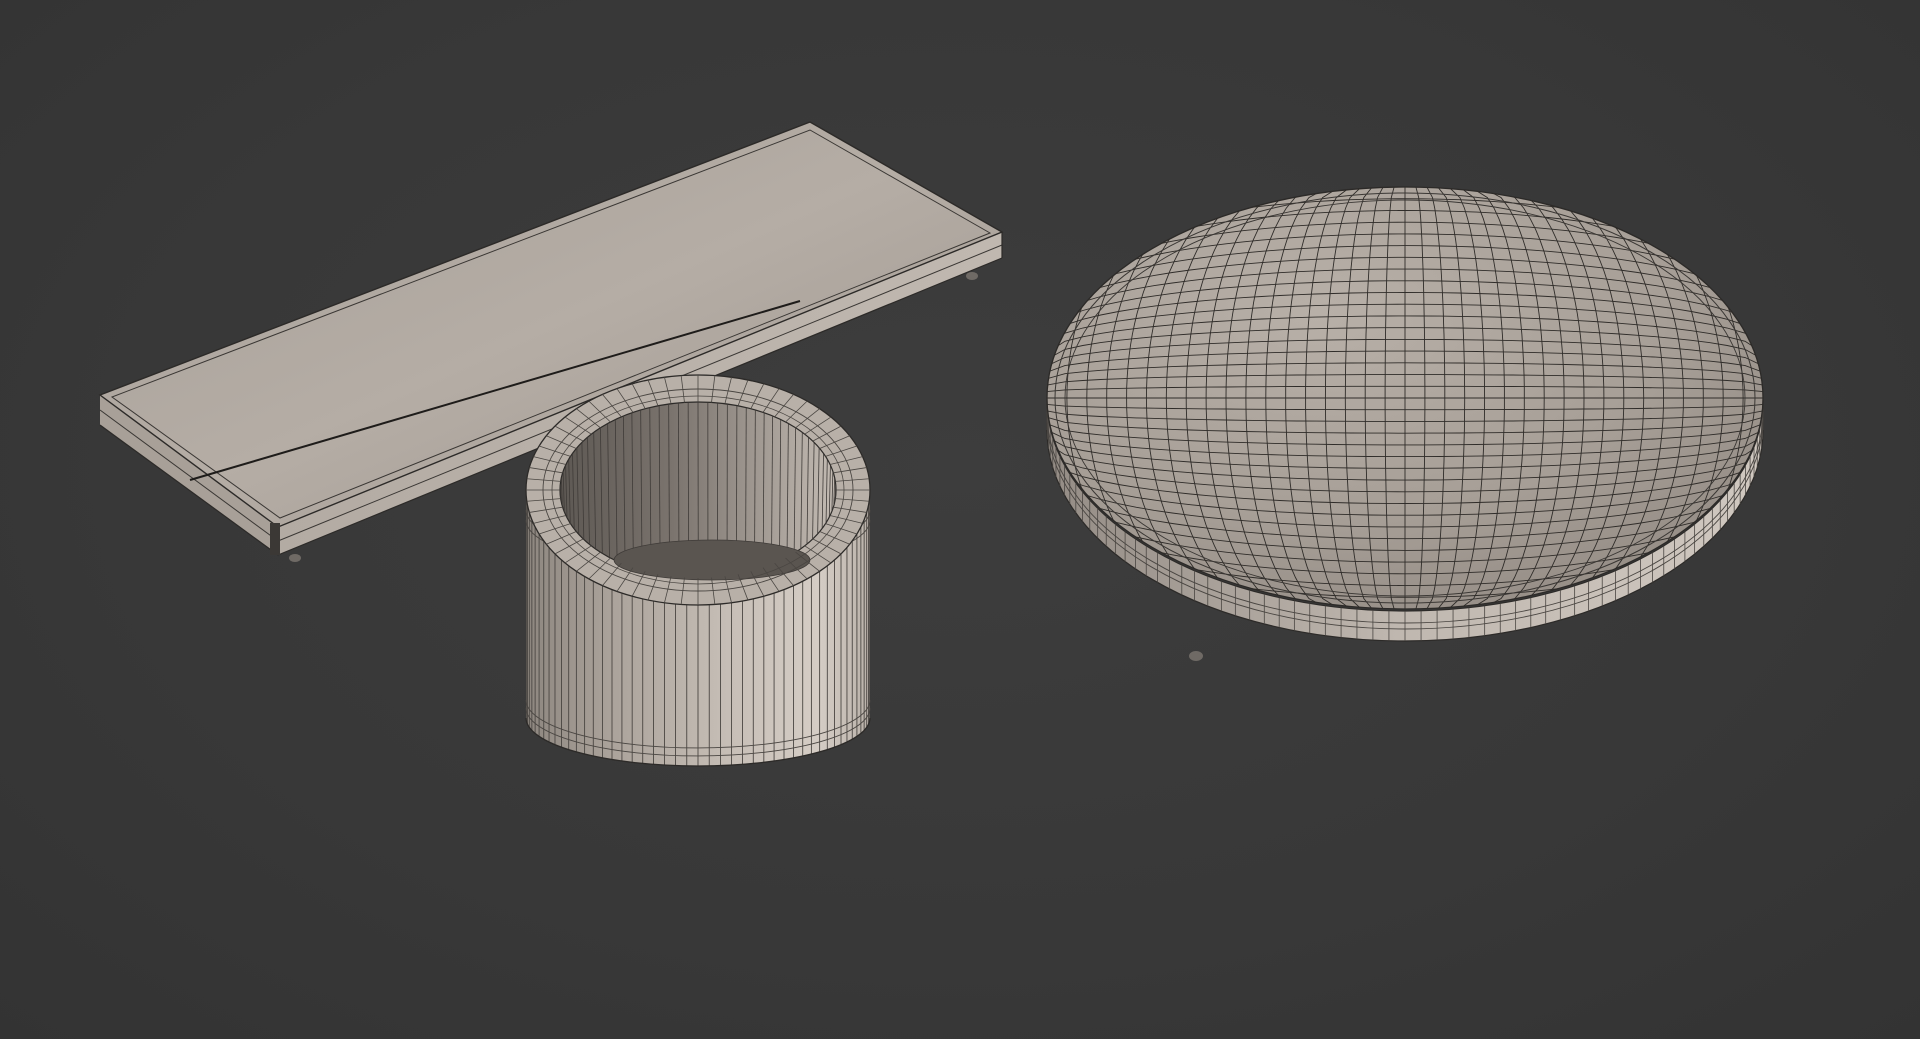  I want to click on cylindrical-planter, so click(698, 570).